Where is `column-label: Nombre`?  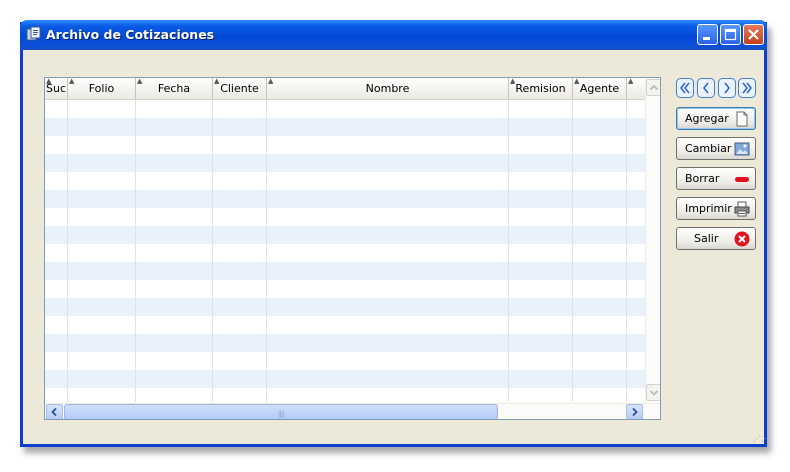 column-label: Nombre is located at coordinates (387, 88).